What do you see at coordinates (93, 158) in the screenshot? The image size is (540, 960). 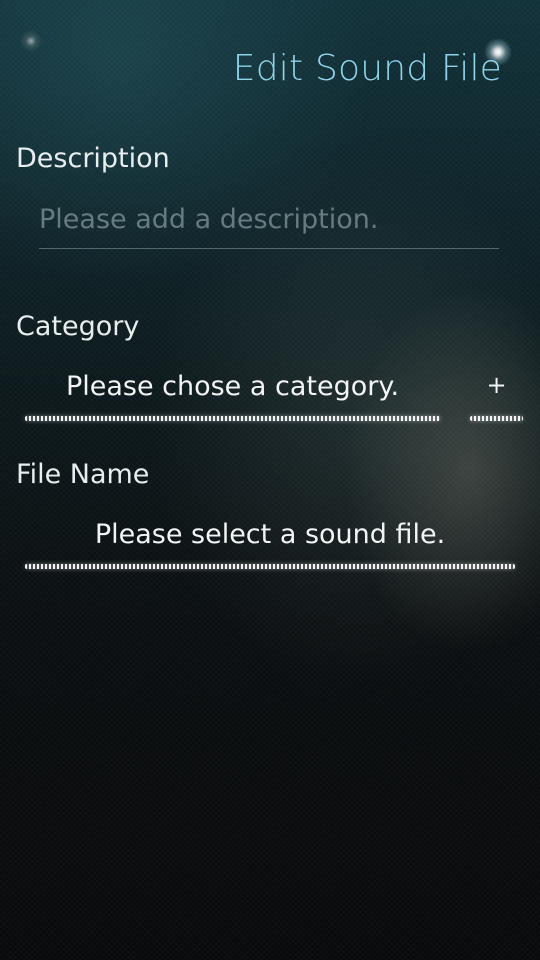 I see `description-label: Description` at bounding box center [93, 158].